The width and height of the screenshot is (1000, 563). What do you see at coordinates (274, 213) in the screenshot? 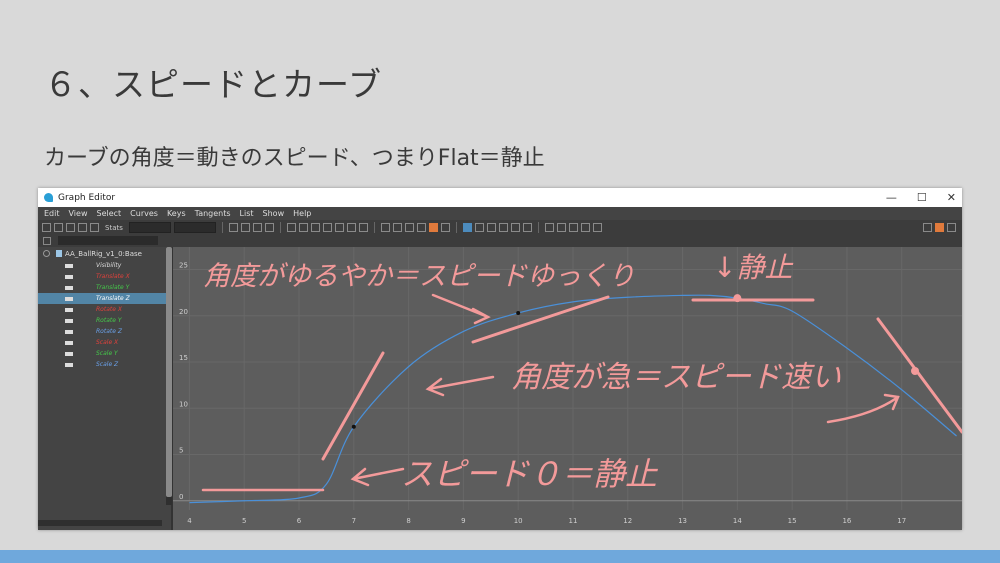
I see `menu-show: Show` at bounding box center [274, 213].